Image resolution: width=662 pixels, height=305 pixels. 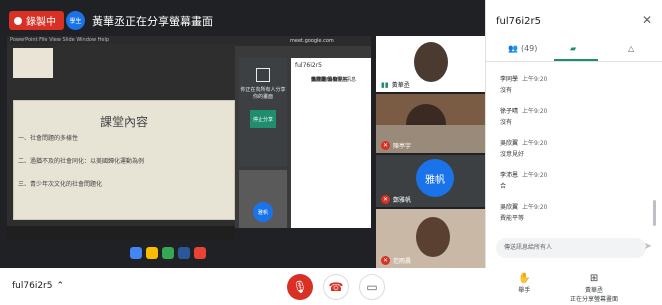 I want to click on chat-icon: ▰, so click(x=573, y=48).